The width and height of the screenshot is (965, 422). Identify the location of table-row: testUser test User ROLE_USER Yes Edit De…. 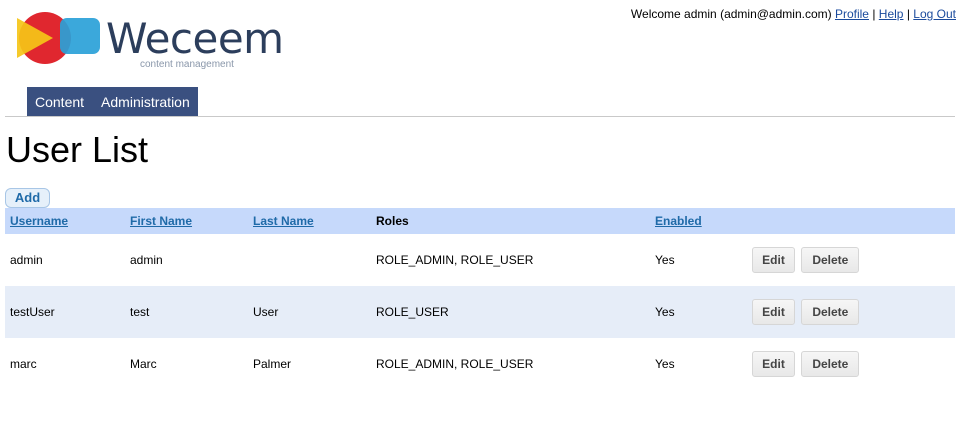
(480, 312).